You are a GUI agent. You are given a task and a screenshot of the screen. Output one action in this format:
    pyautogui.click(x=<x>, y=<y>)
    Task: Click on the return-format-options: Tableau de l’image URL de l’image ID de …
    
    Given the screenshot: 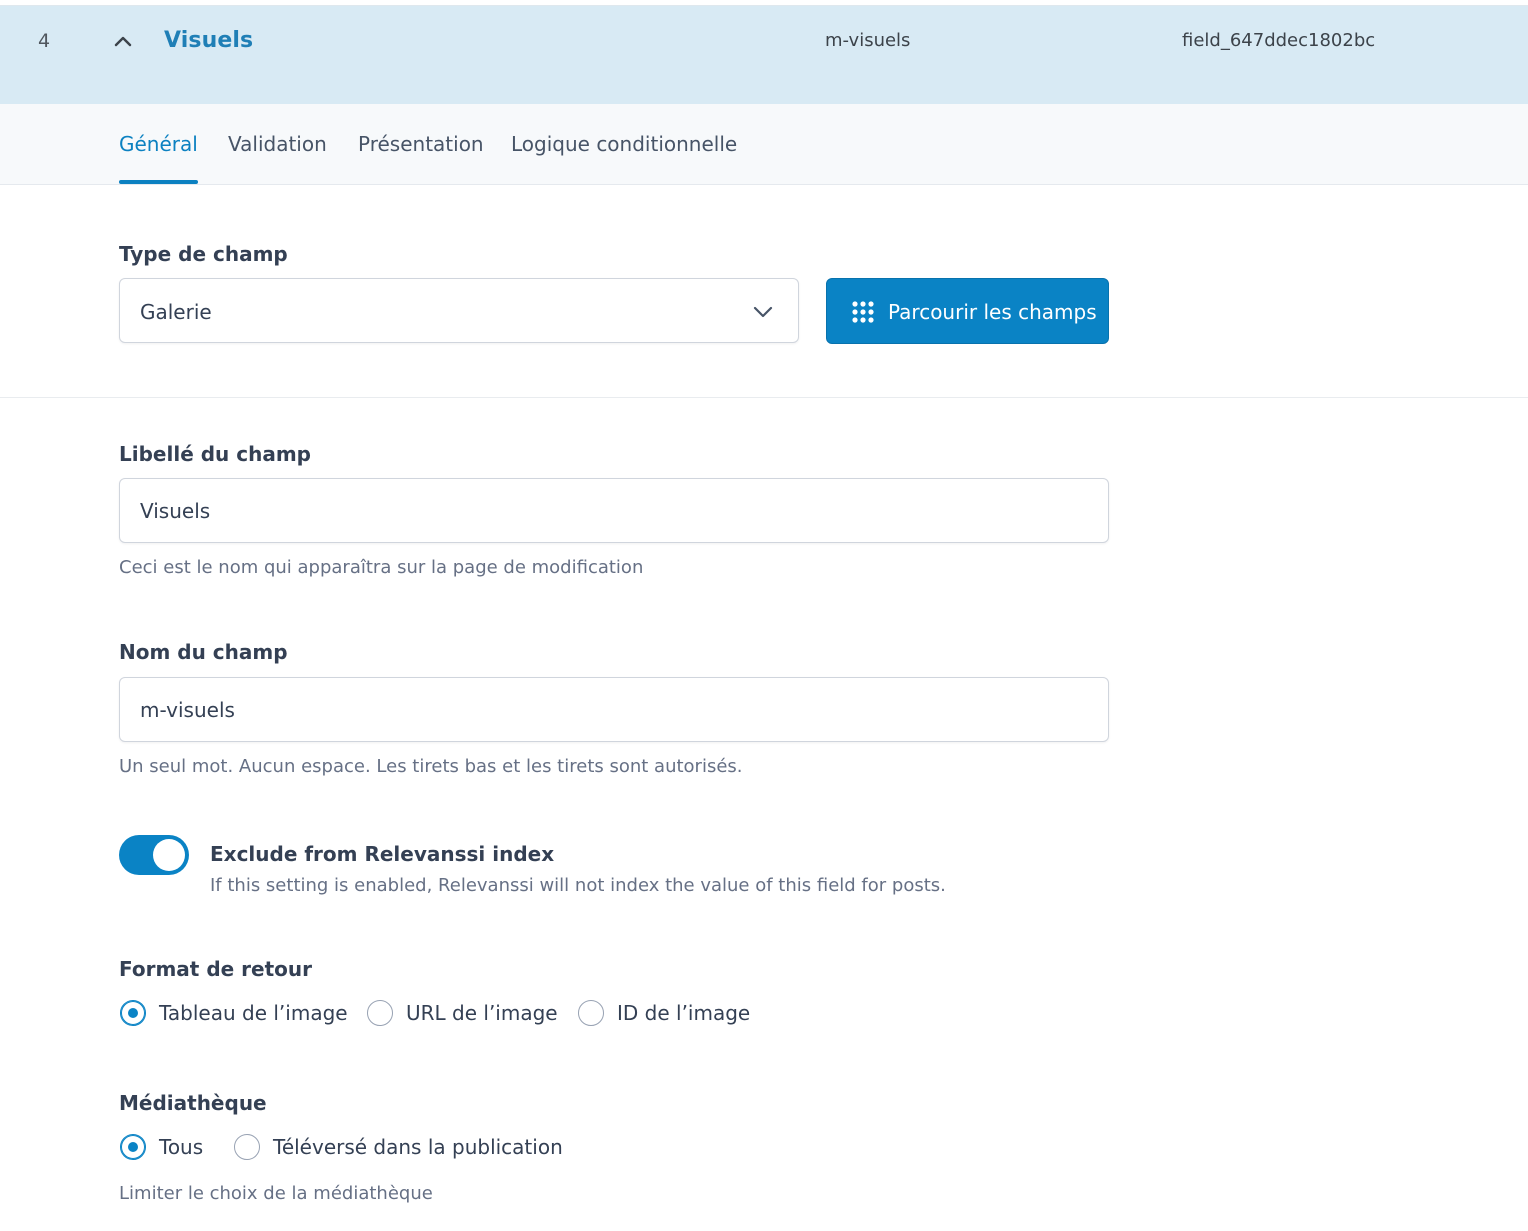 What is the action you would take?
    pyautogui.click(x=469, y=1014)
    